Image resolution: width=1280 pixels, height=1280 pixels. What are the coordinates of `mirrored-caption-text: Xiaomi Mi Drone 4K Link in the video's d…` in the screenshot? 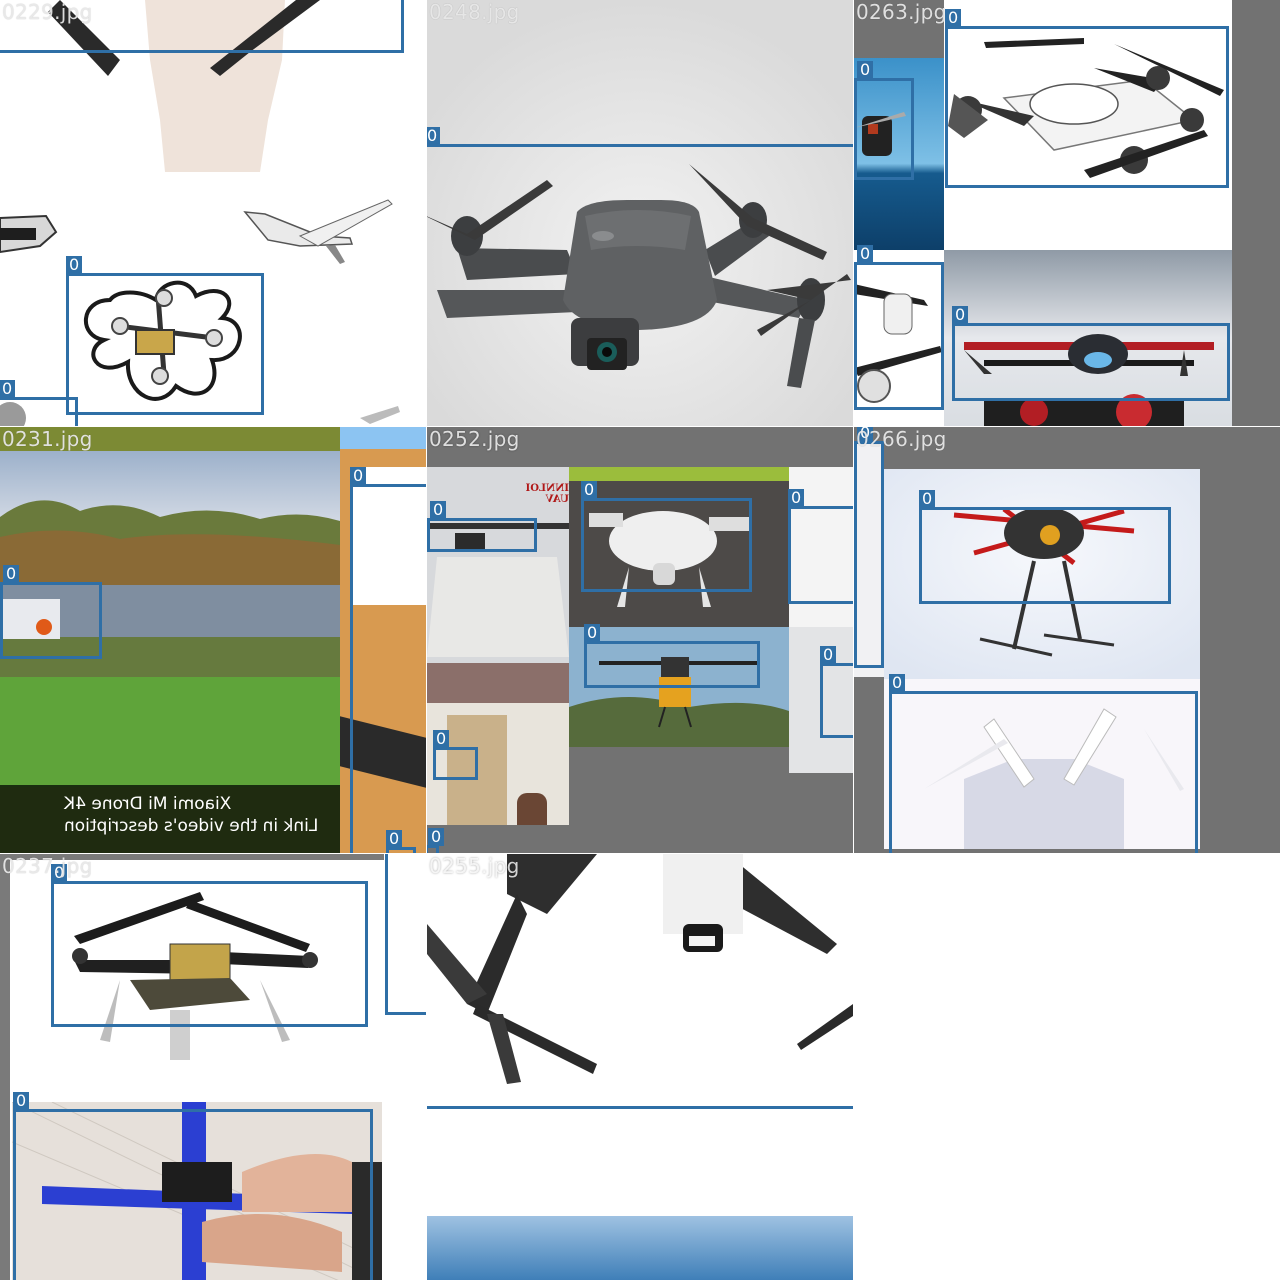 It's located at (191, 815).